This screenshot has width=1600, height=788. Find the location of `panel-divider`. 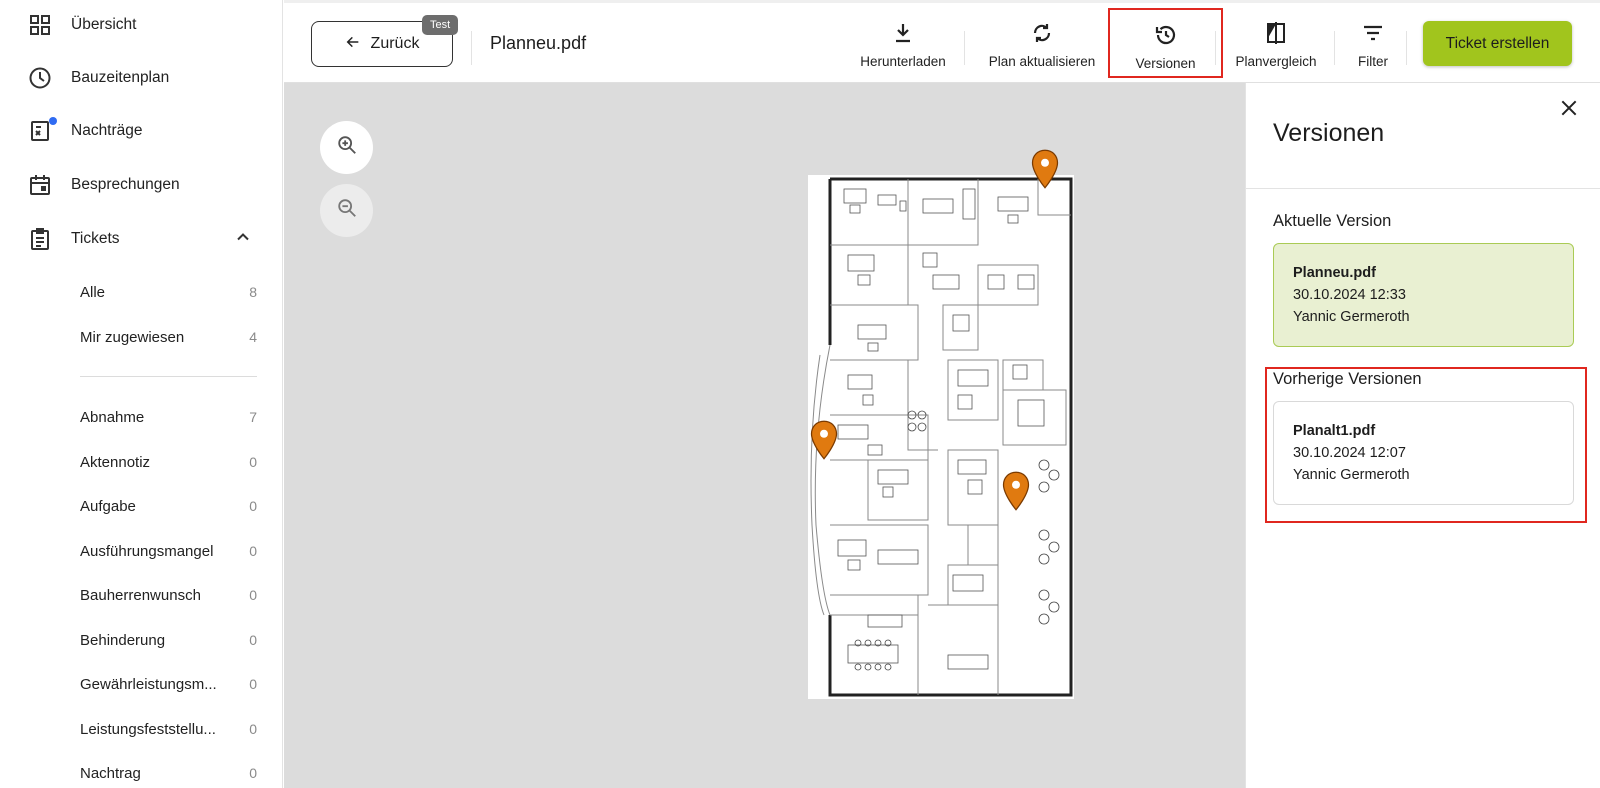

panel-divider is located at coordinates (1423, 188).